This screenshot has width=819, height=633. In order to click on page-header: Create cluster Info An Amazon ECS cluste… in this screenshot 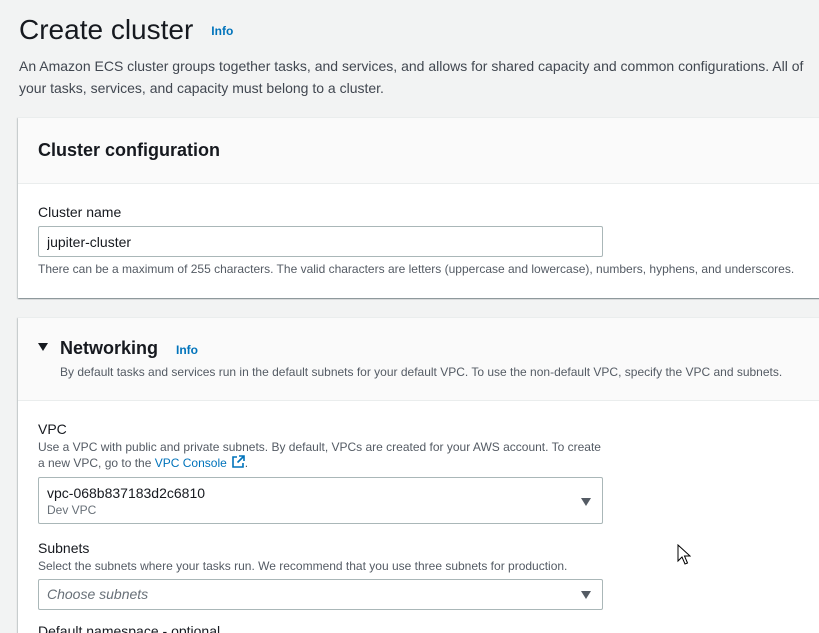, I will do `click(419, 55)`.